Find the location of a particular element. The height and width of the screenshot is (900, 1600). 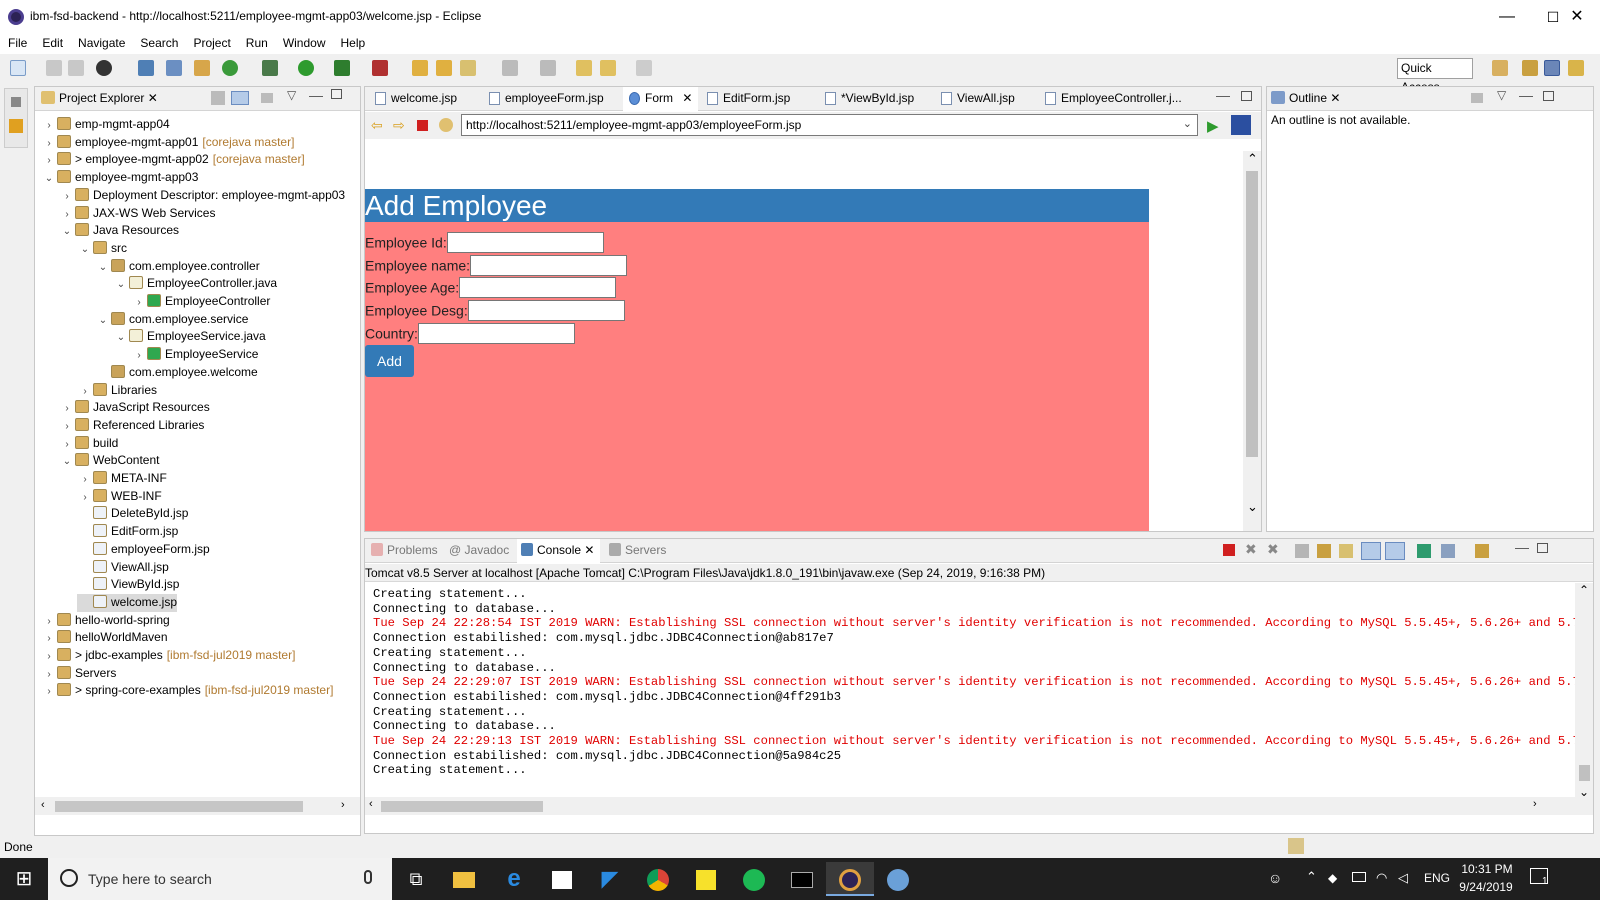

tree-item: employeeForm.jsp is located at coordinates (143, 550).